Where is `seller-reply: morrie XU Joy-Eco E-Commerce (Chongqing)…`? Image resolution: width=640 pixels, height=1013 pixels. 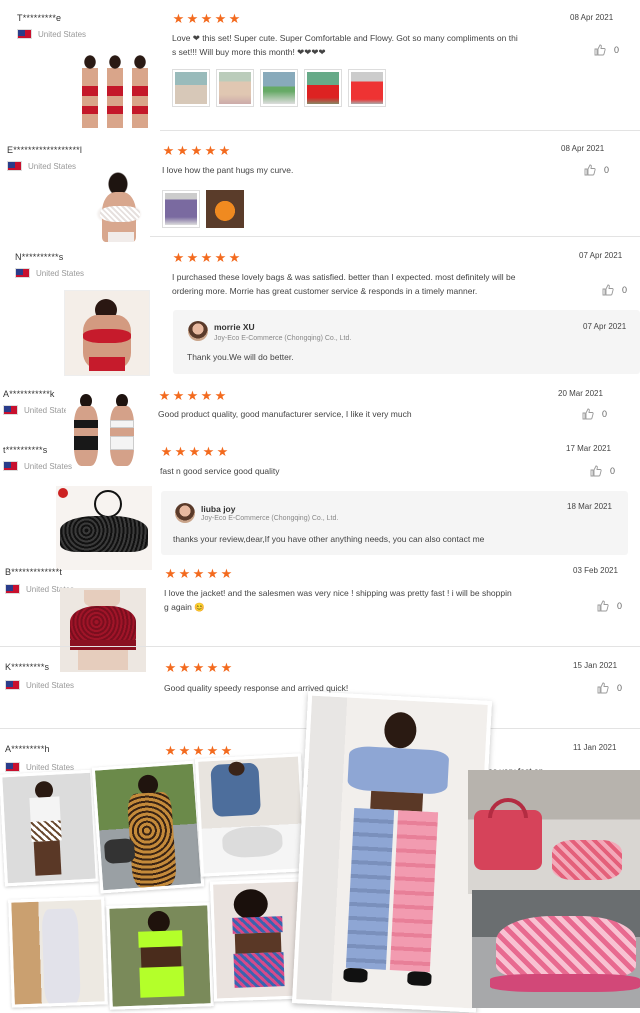 seller-reply: morrie XU Joy-Eco E-Commerce (Chongqing)… is located at coordinates (406, 342).